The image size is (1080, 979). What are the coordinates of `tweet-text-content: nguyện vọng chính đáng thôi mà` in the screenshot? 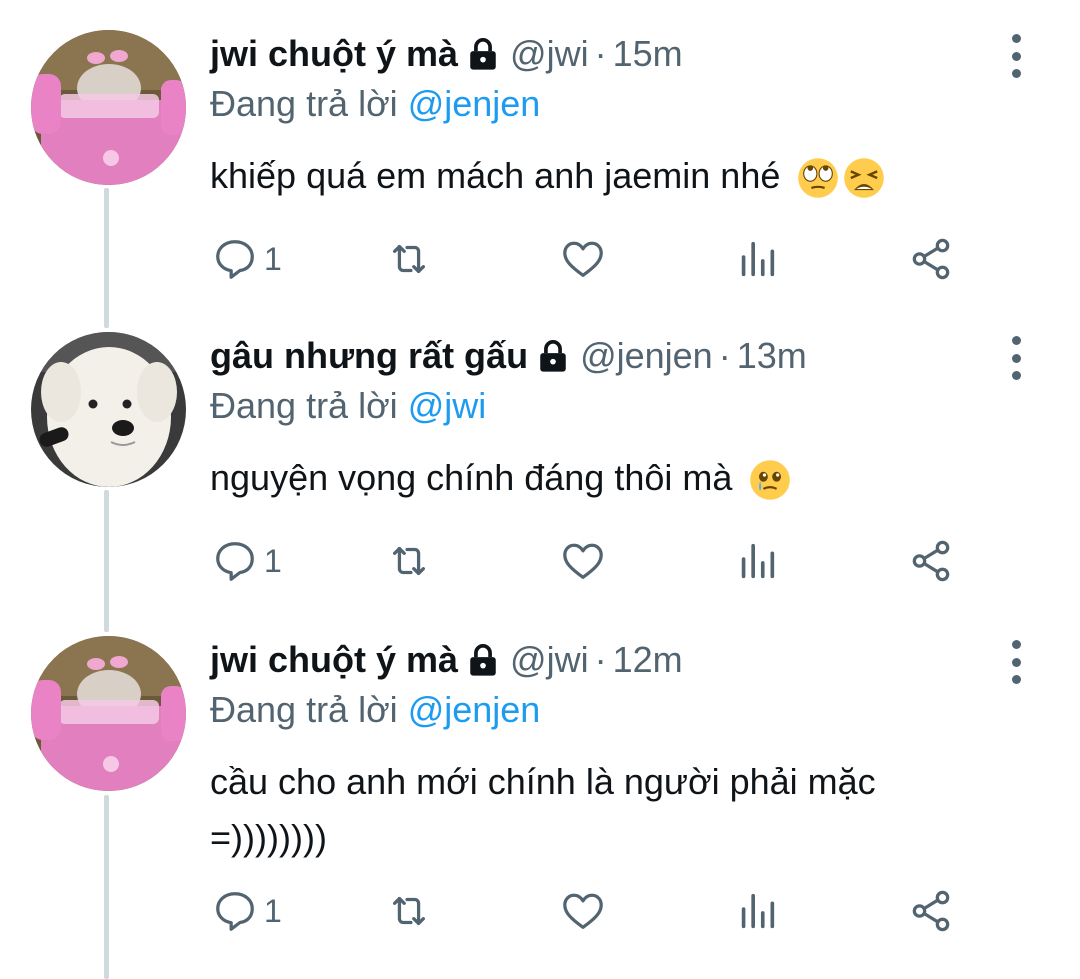 It's located at (471, 477).